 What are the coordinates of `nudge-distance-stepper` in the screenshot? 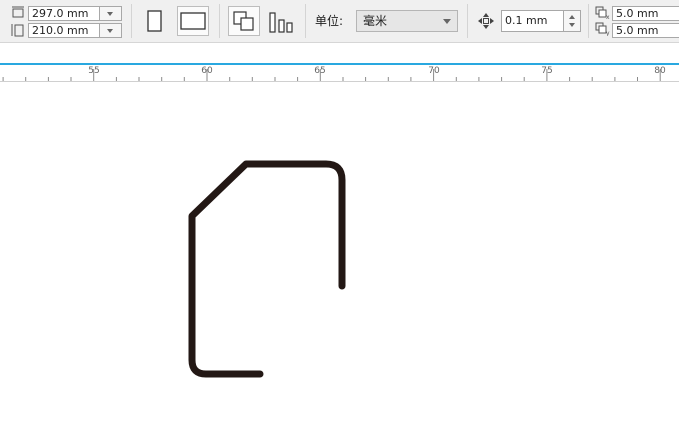 It's located at (572, 21).